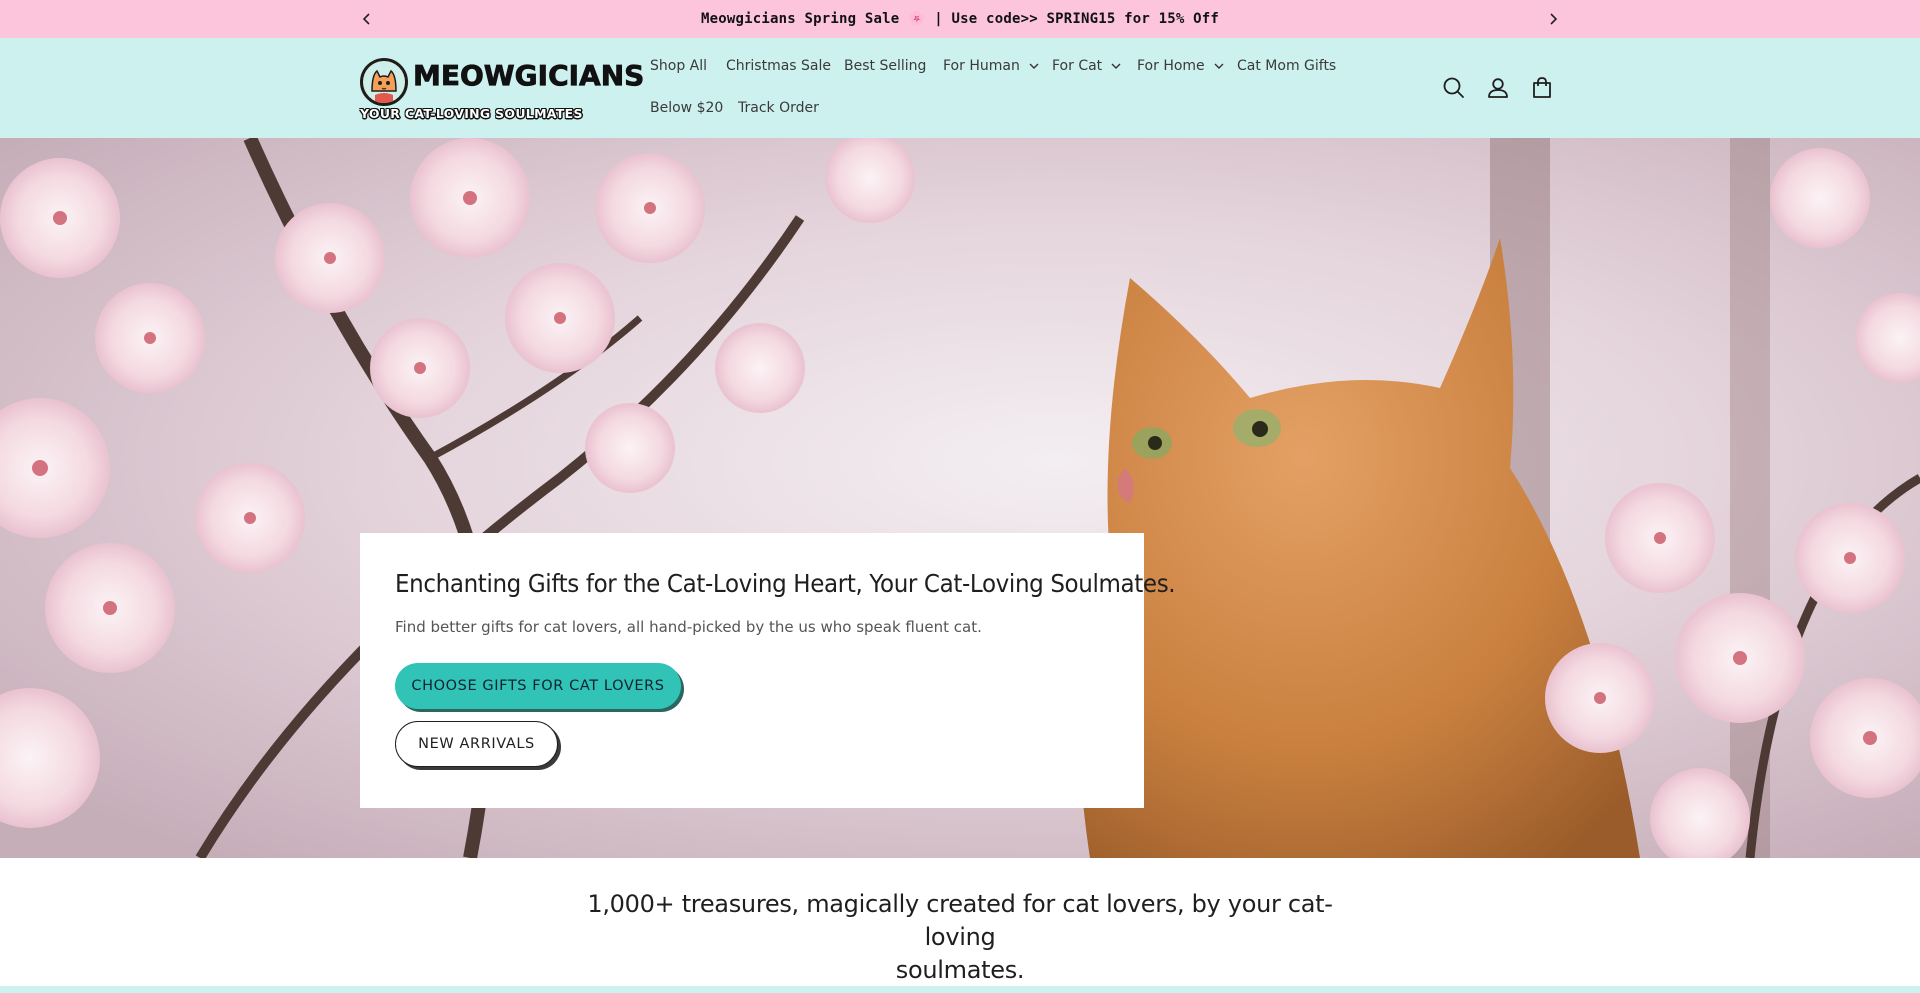  I want to click on choose-gifts-button: CHOOSE GIFTS FOR CAT LOVERS, so click(538, 686).